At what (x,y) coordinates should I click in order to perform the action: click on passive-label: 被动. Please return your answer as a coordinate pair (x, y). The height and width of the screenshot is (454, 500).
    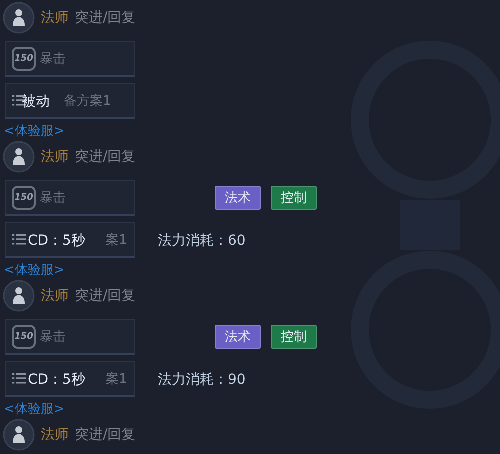
    Looking at the image, I should click on (36, 101).